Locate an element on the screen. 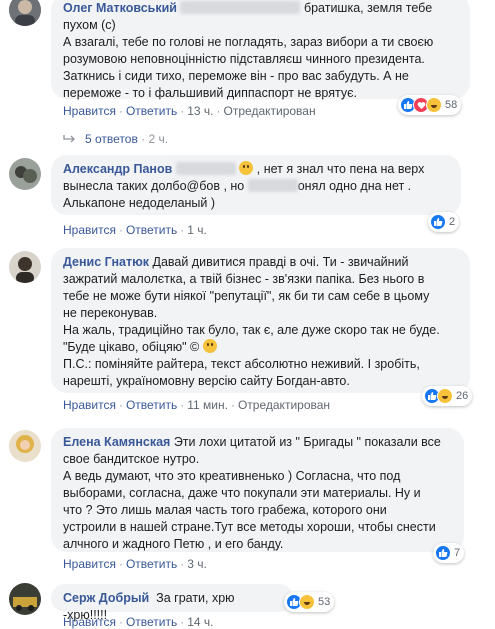  replies-count: 5 ответов is located at coordinates (111, 139).